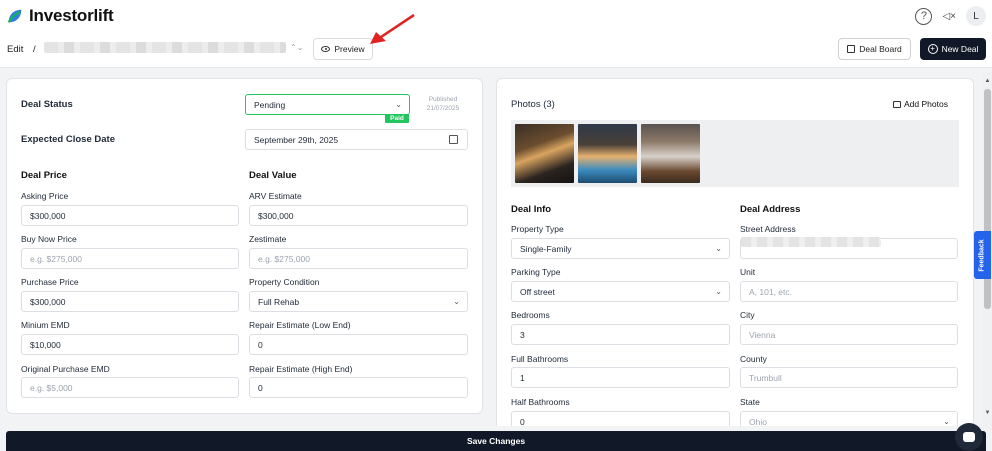 This screenshot has width=992, height=451. I want to click on preview-button: Preview, so click(343, 49).